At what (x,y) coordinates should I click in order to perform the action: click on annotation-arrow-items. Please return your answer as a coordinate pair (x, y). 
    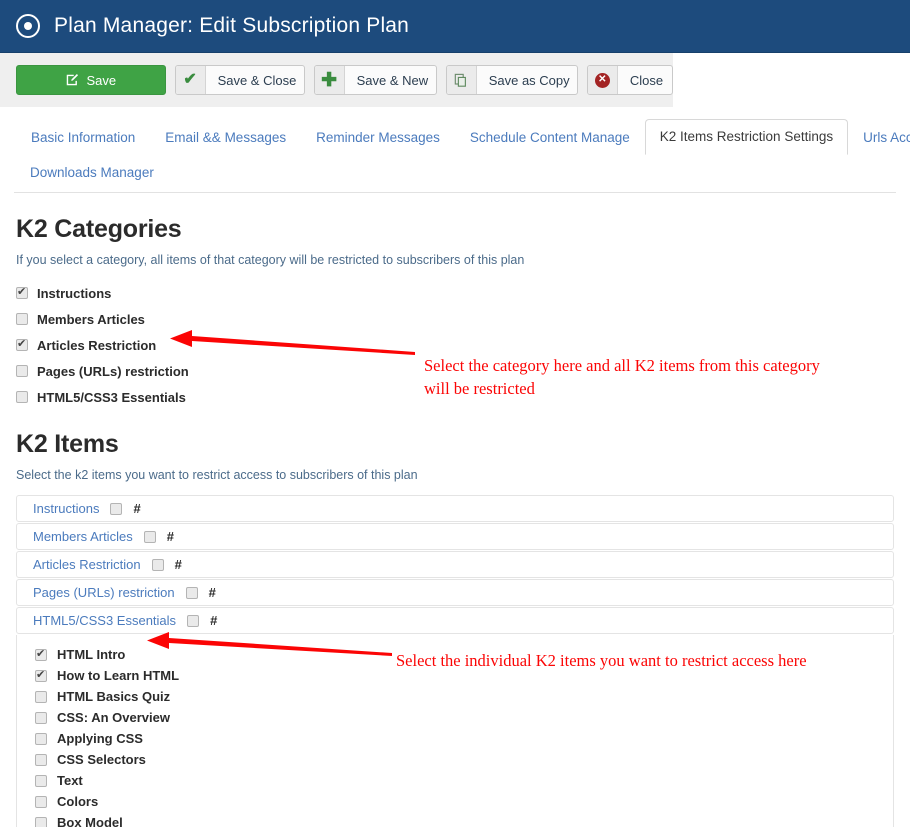
    Looking at the image, I should click on (269, 644).